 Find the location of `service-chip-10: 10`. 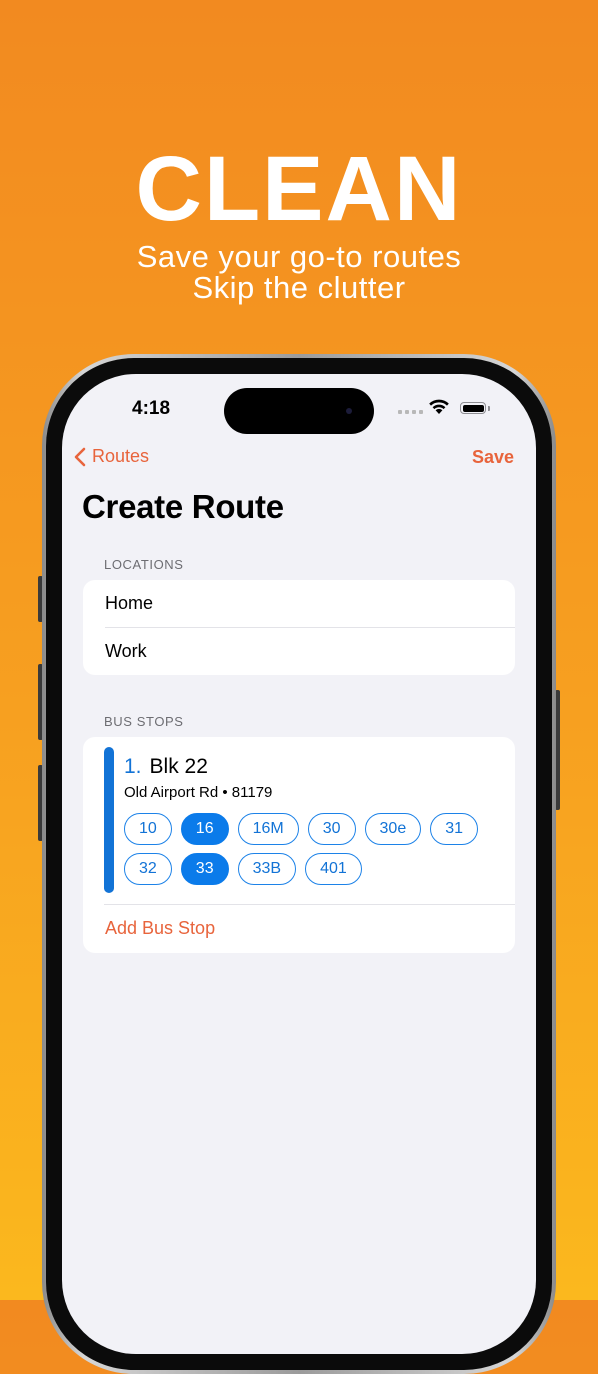

service-chip-10: 10 is located at coordinates (148, 829).